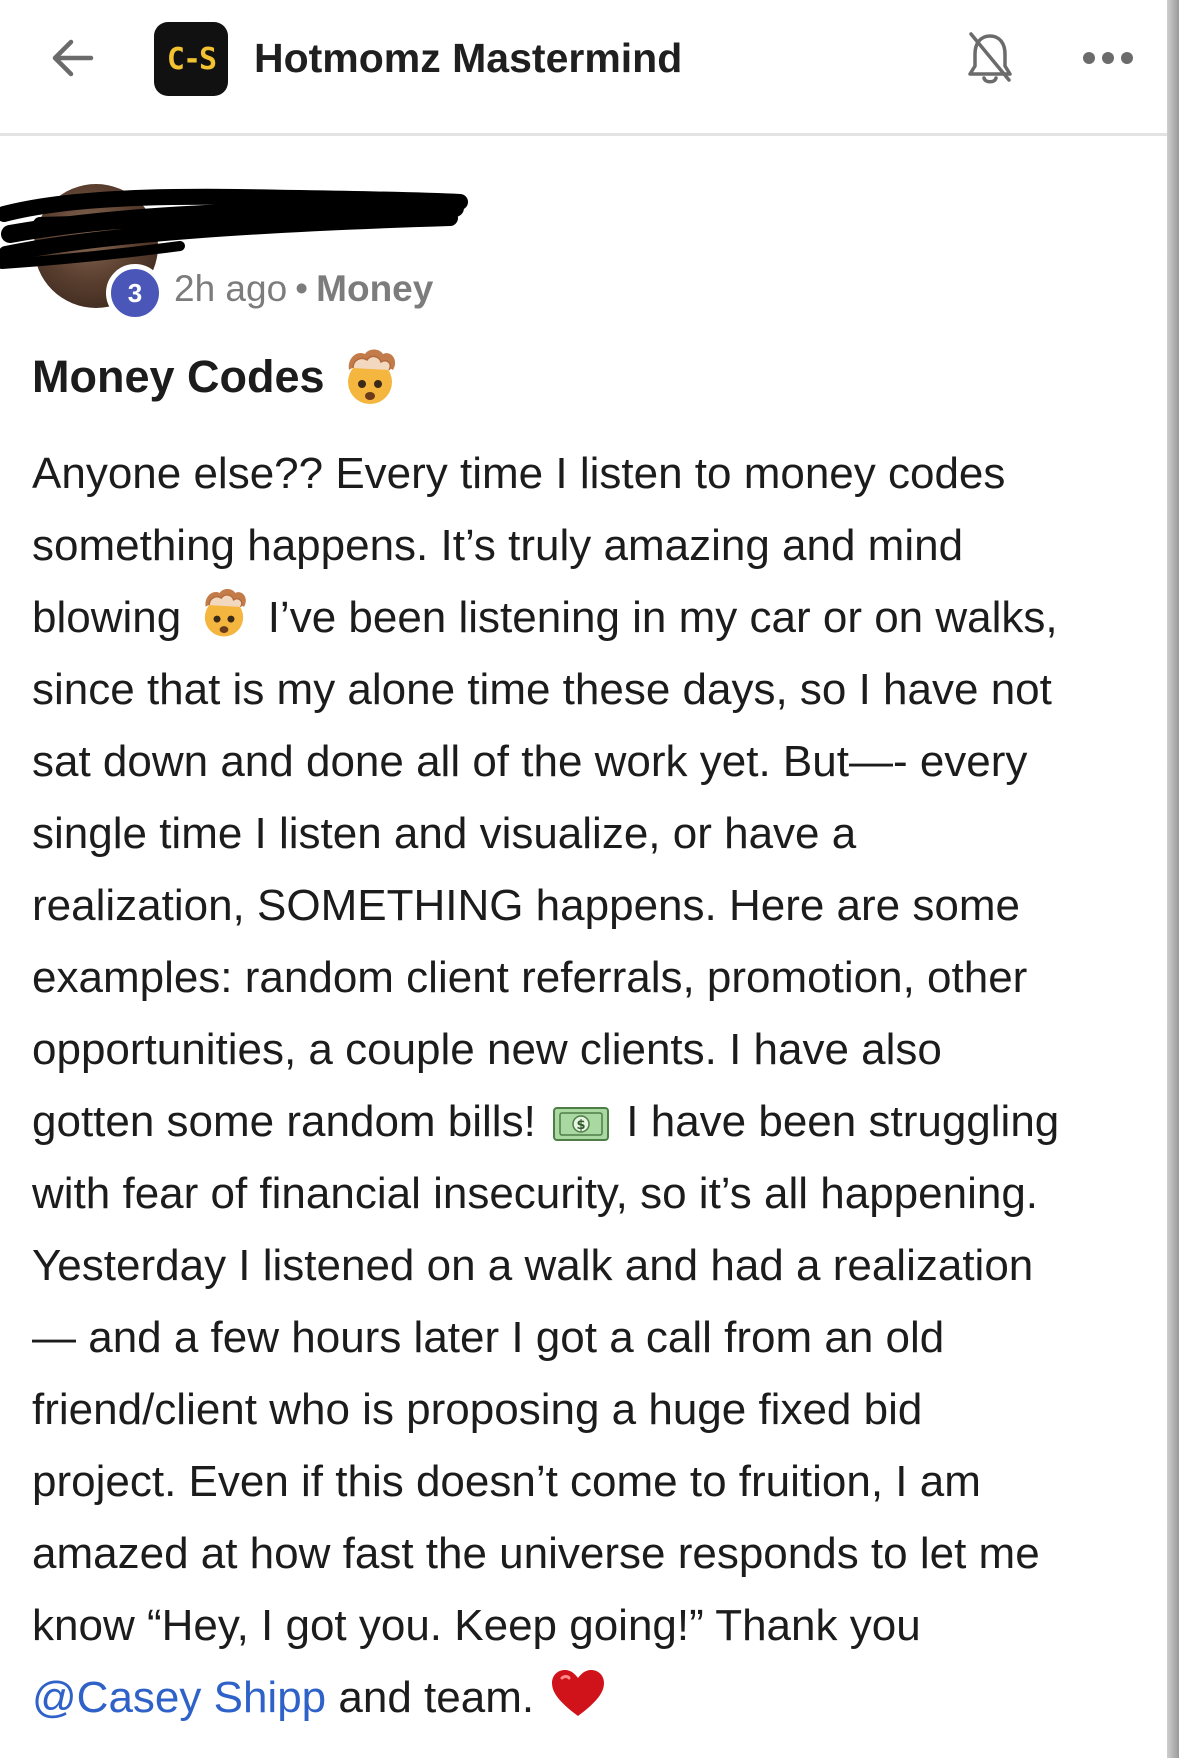 This screenshot has height=1758, width=1179. What do you see at coordinates (135, 293) in the screenshot?
I see `author-level-badge: 3` at bounding box center [135, 293].